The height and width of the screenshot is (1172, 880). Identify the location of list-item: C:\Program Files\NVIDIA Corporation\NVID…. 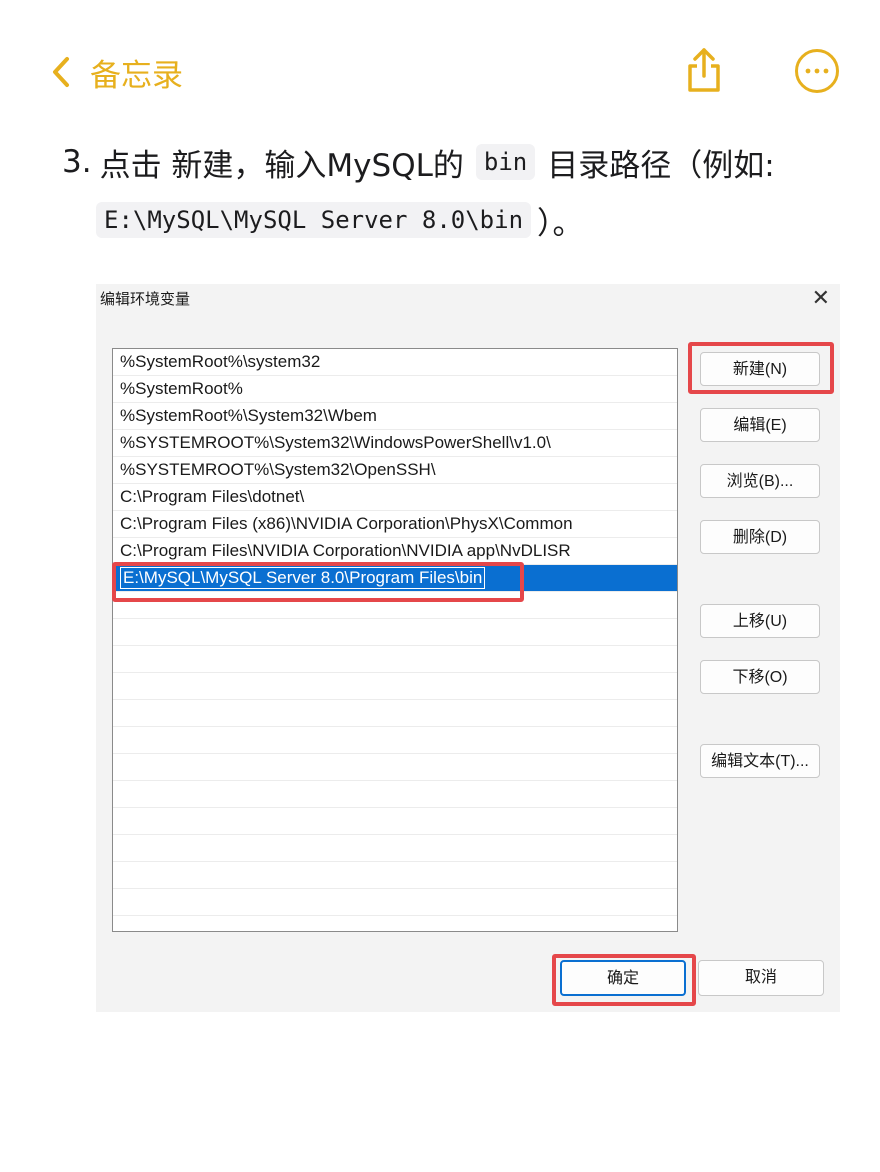
(395, 551).